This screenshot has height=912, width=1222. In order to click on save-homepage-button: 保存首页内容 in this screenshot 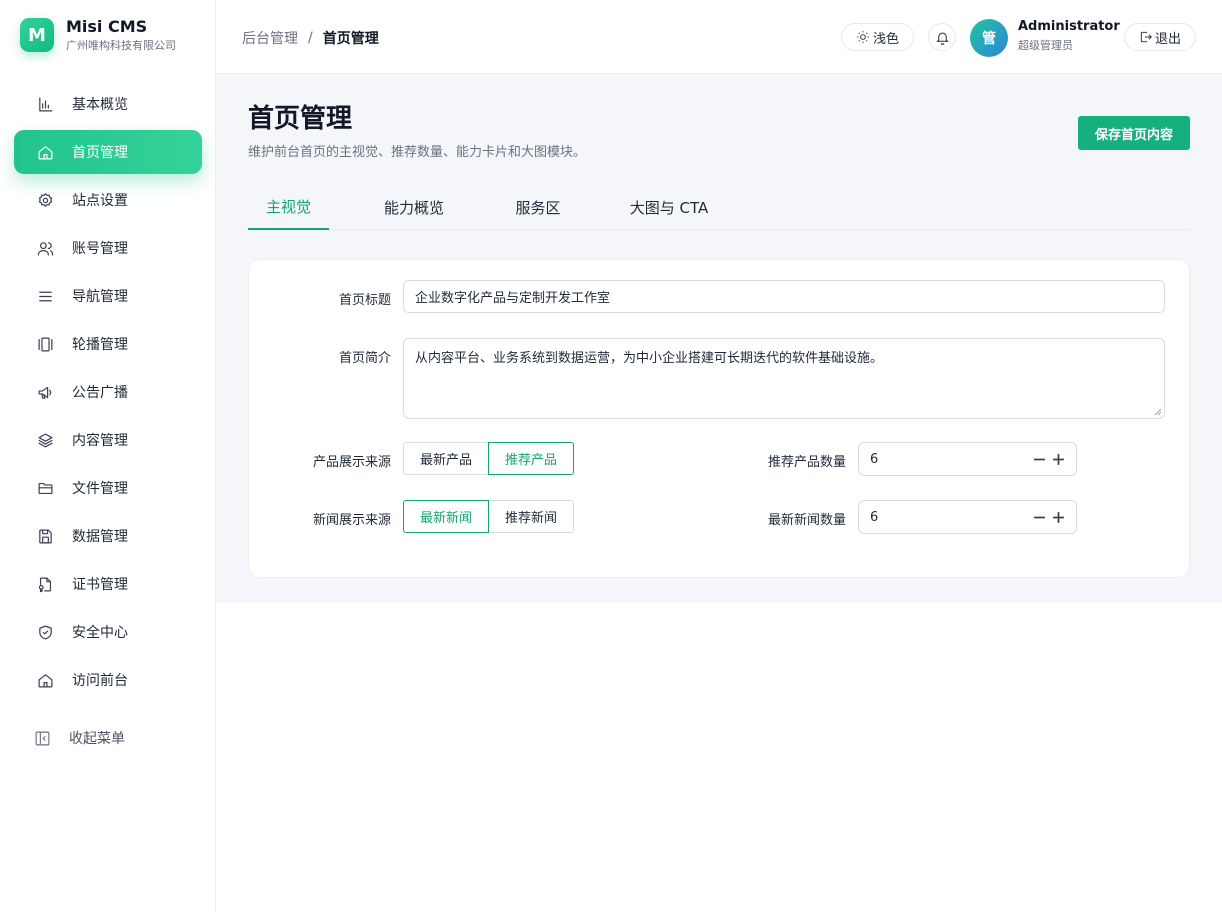, I will do `click(1134, 133)`.